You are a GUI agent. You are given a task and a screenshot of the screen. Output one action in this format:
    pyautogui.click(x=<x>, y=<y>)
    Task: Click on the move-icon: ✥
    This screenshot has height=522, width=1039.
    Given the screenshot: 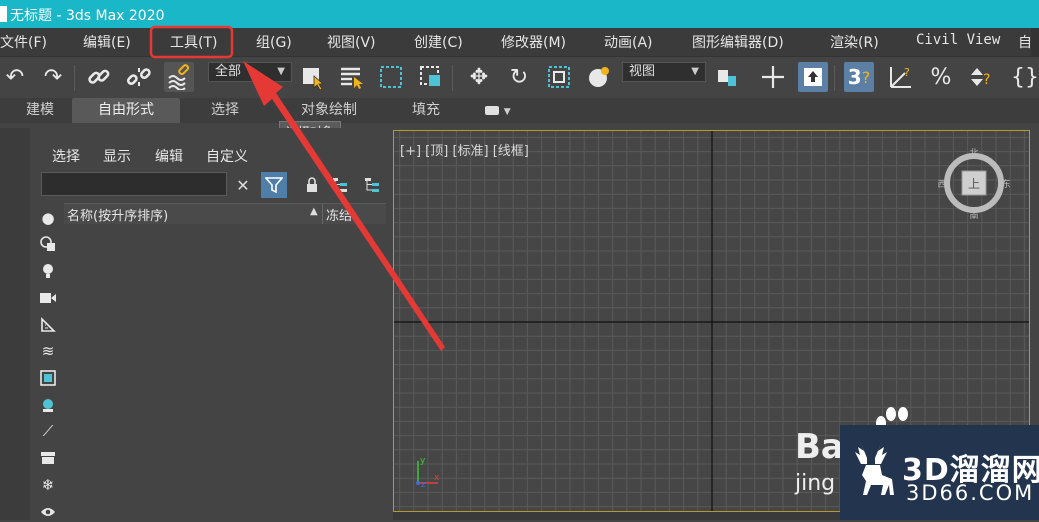 What is the action you would take?
    pyautogui.click(x=479, y=77)
    